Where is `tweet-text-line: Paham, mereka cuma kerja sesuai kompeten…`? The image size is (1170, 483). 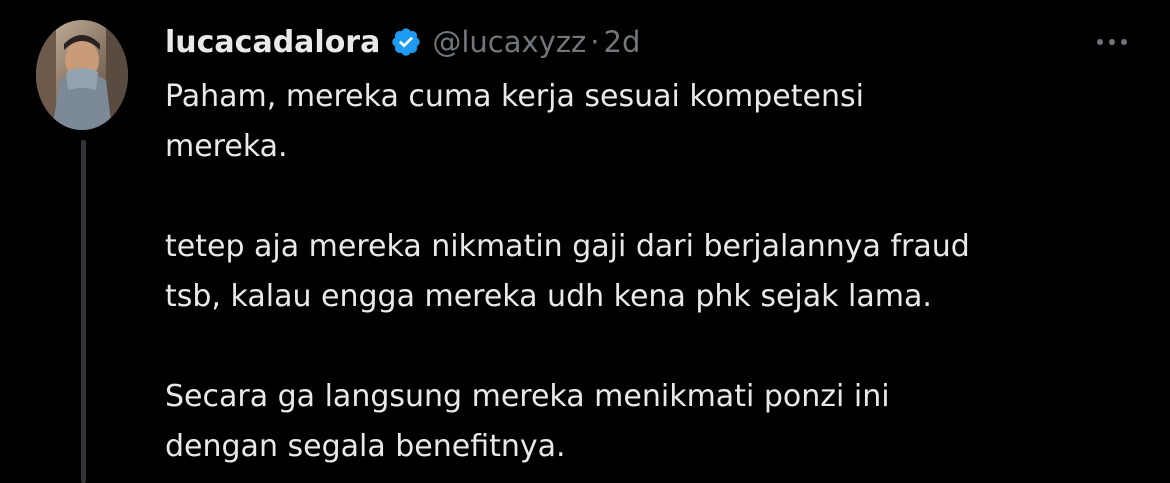
tweet-text-line: Paham, mereka cuma kerja sesuai kompeten… is located at coordinates (514, 96).